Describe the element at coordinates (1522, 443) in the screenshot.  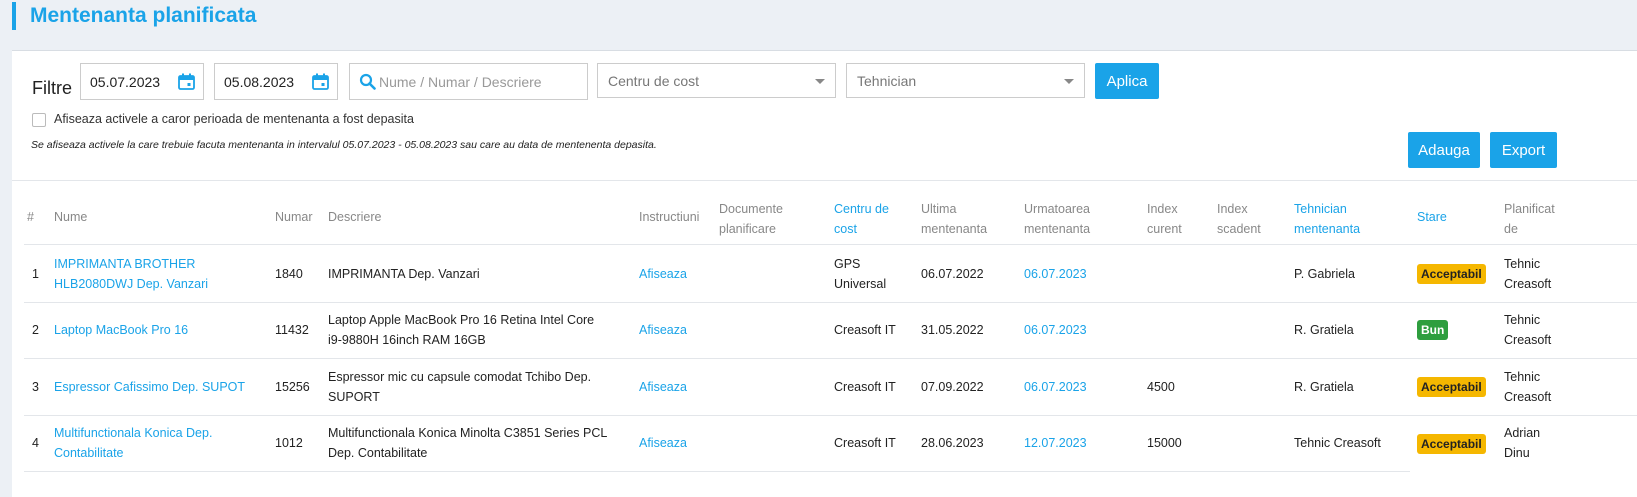
I see `row-planned-by: Adrian Dinu` at that location.